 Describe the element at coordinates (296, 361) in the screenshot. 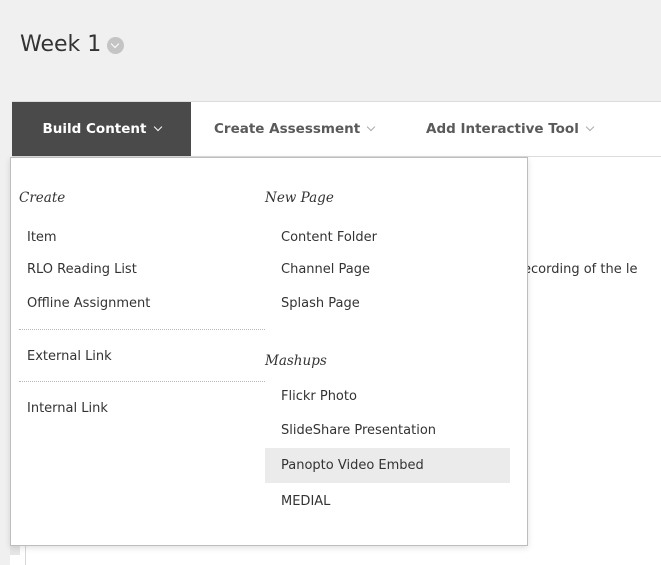

I see `mashups-heading: Mashups` at that location.